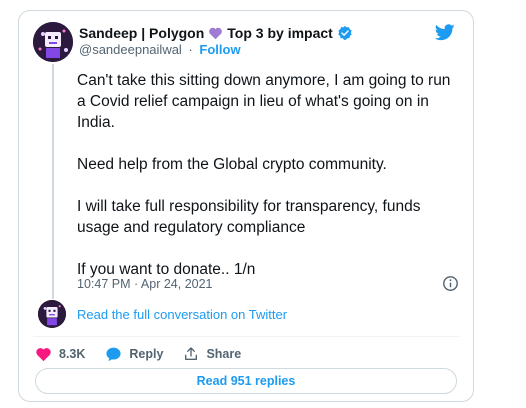  I want to click on twitter-bird-icon, so click(444, 32).